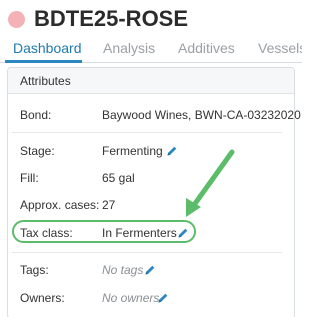 The width and height of the screenshot is (320, 317). I want to click on edit-tags-pencil-icon, so click(150, 270).